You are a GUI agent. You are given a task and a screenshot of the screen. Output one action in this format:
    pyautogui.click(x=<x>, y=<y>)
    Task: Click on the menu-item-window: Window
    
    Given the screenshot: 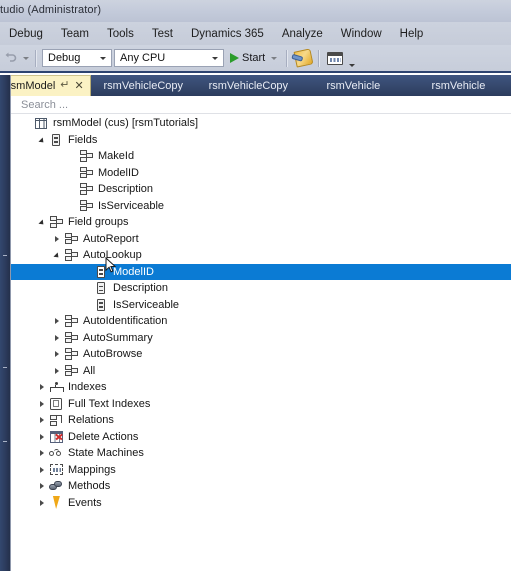 What is the action you would take?
    pyautogui.click(x=361, y=34)
    